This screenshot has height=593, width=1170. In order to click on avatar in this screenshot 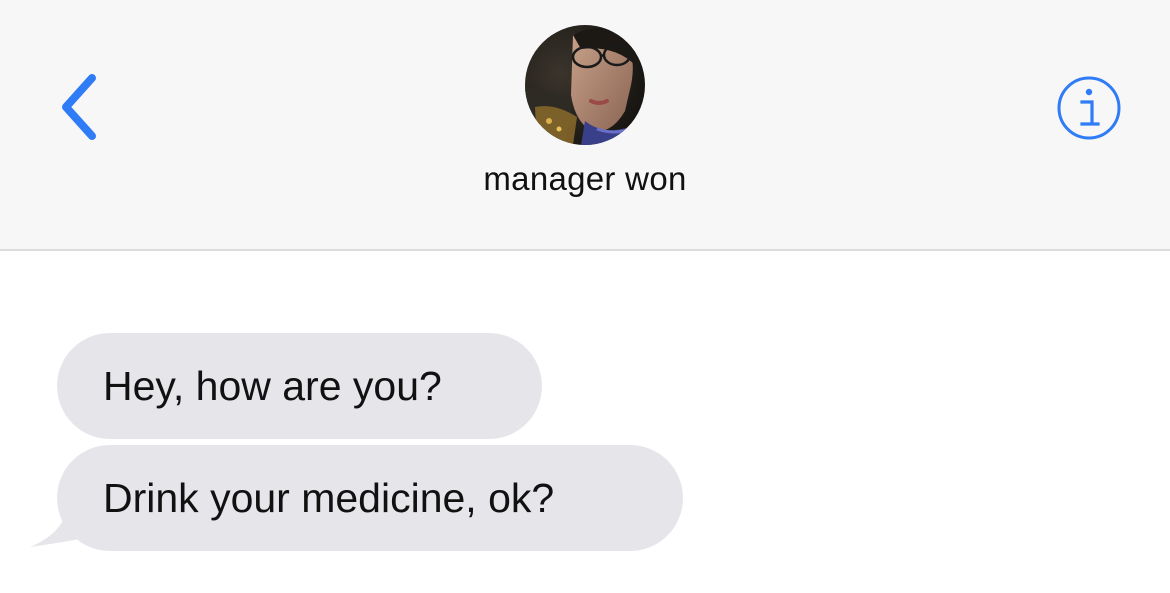, I will do `click(585, 85)`.